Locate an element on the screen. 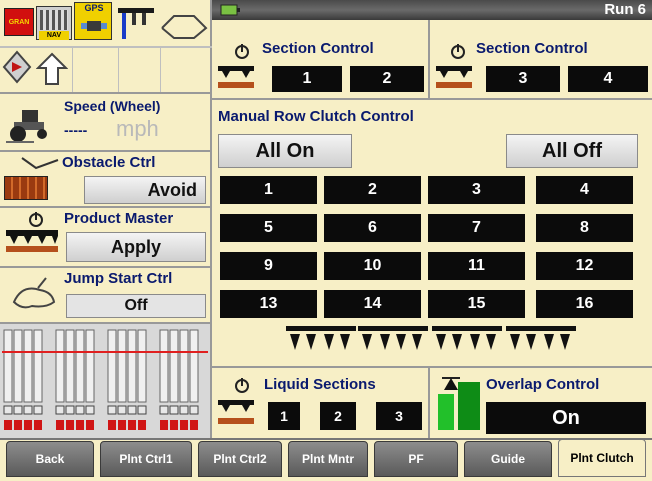  brick-wall-icon is located at coordinates (26, 188).